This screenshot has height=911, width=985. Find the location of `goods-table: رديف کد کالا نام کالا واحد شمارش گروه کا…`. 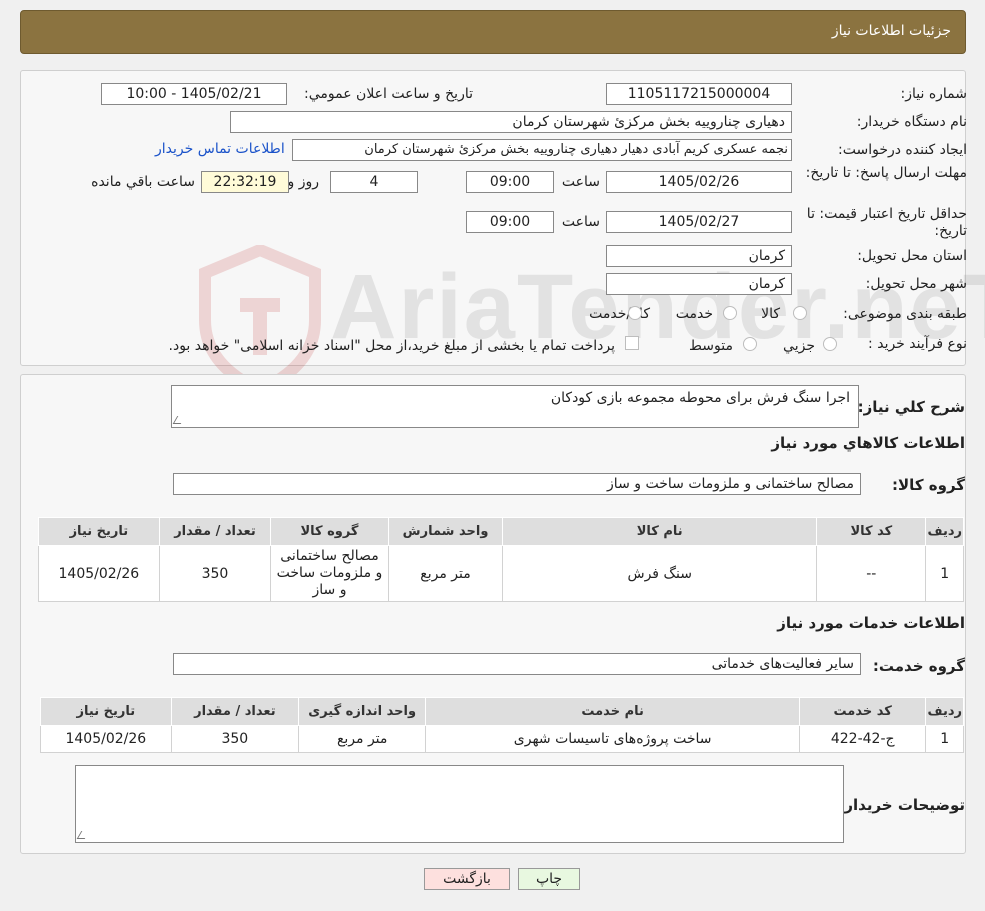

goods-table: رديف کد کالا نام کالا واحد شمارش گروه کا… is located at coordinates (501, 559).